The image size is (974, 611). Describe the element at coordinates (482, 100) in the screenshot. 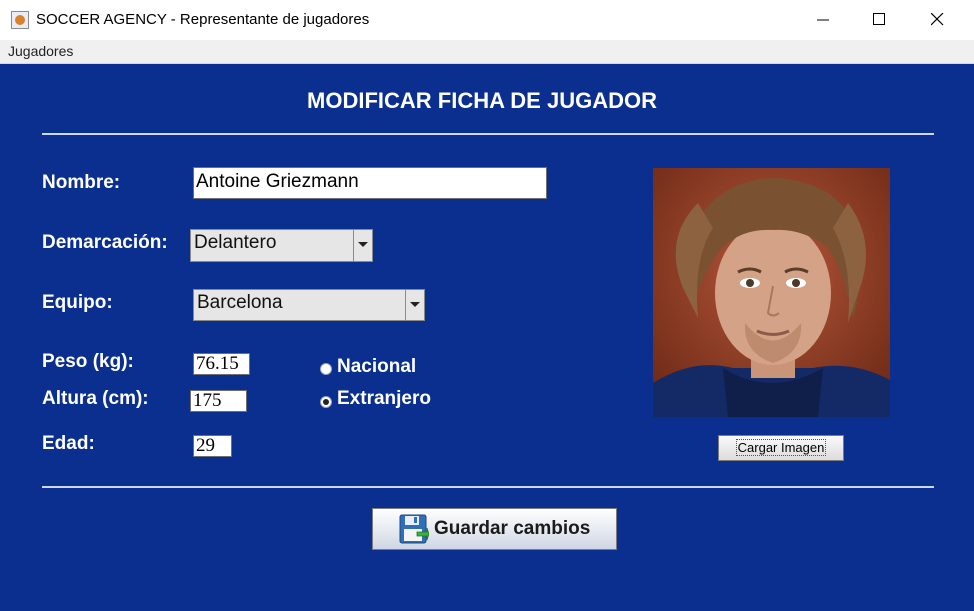

I see `form-heading: MODIFICAR FICHA DE JUGADOR` at that location.